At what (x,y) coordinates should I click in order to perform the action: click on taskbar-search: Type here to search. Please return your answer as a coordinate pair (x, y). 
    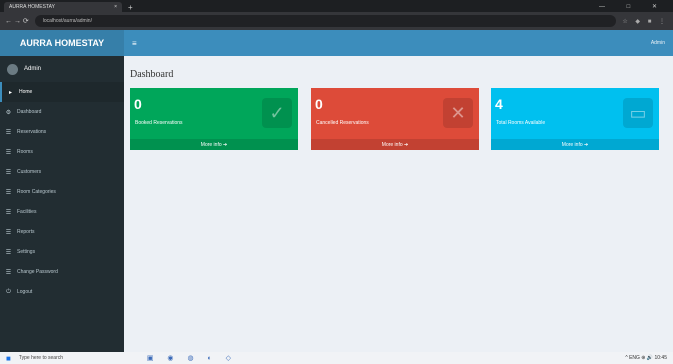
    Looking at the image, I should click on (59, 358).